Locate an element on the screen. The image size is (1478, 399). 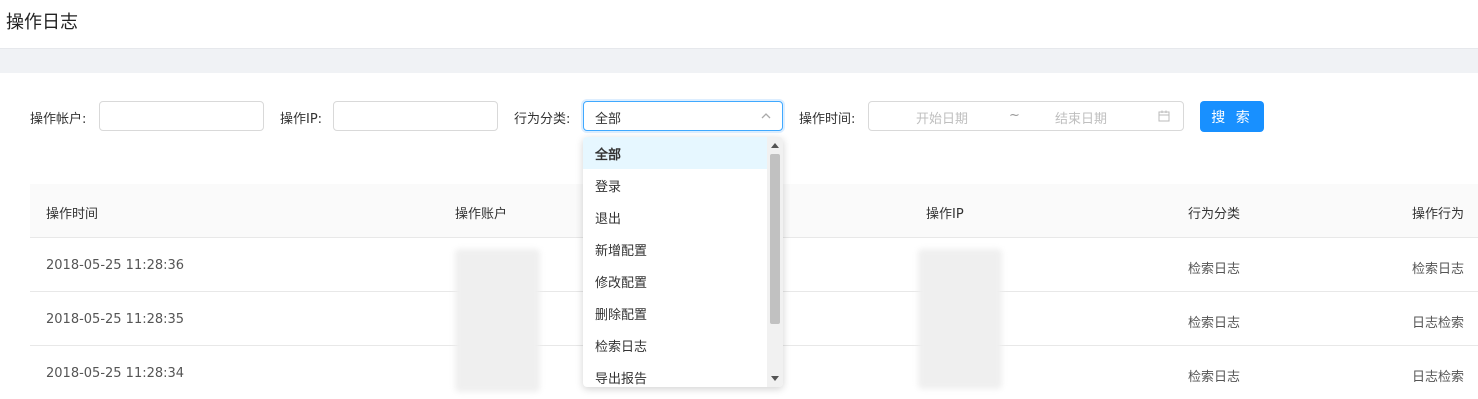
ip-input is located at coordinates (415, 116).